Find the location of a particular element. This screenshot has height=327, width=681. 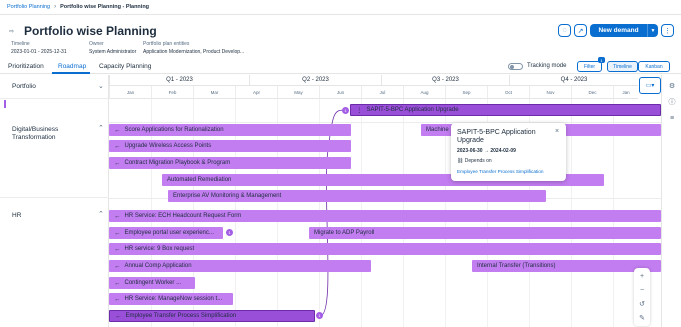

roadmap-bar-contract: ← Contract Migration Playbook & Program is located at coordinates (230, 163).